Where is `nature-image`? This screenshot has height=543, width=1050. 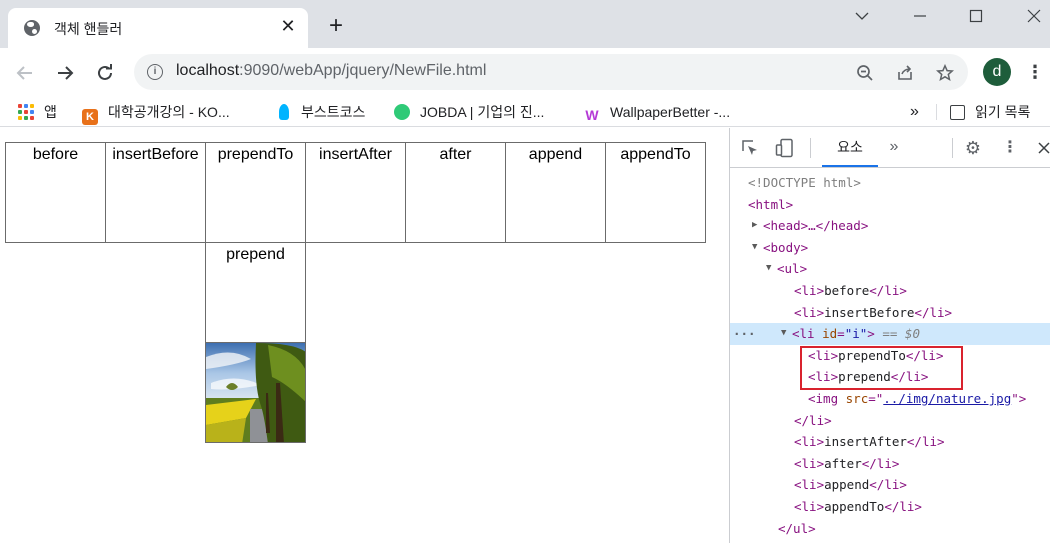 nature-image is located at coordinates (255, 392).